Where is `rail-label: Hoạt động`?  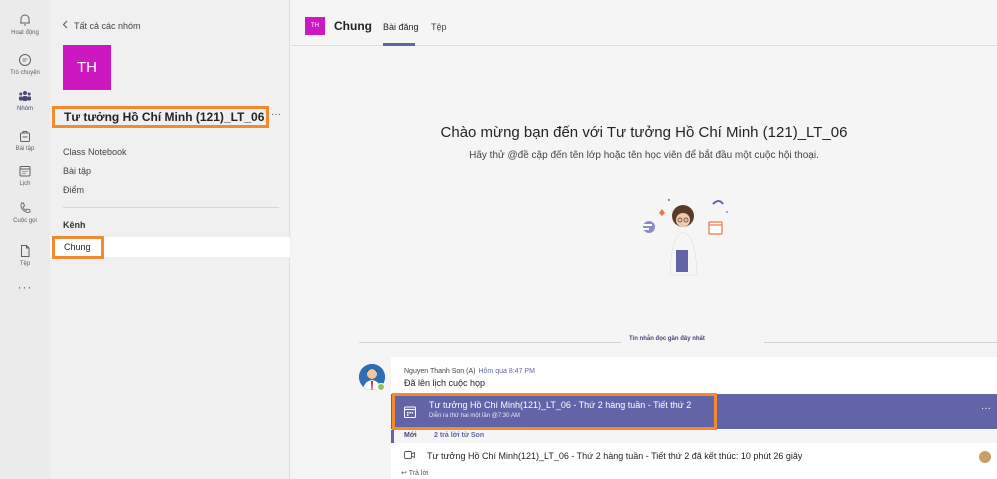
rail-label: Hoạt động is located at coordinates (25, 33).